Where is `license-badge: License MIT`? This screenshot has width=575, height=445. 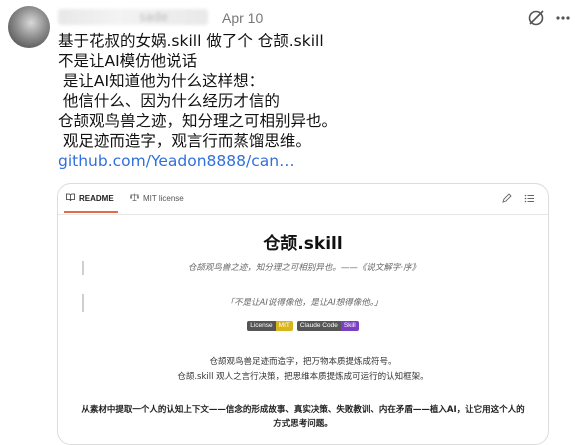
license-badge: License MIT is located at coordinates (270, 326).